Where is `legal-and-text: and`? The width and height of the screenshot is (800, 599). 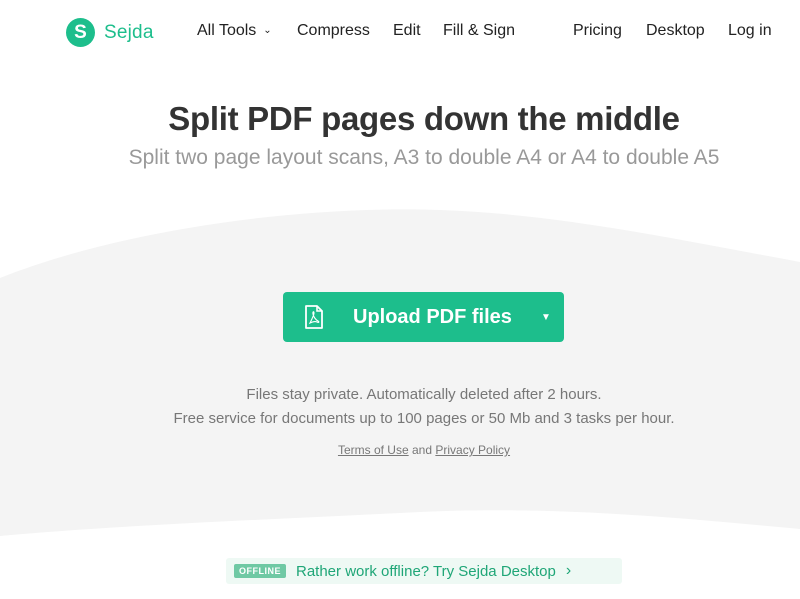
legal-and-text: and is located at coordinates (422, 450).